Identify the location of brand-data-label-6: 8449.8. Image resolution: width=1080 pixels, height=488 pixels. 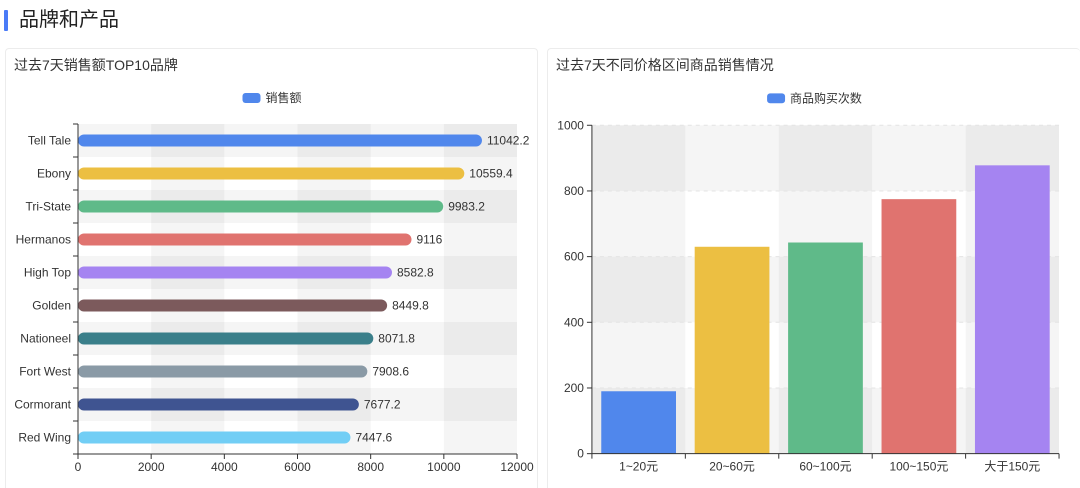
(410, 306).